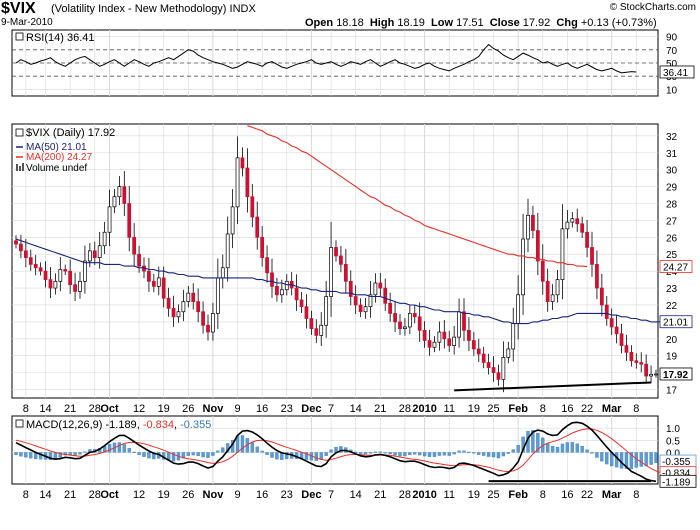 The height and width of the screenshot is (530, 700). I want to click on price-axis-label: 31, so click(672, 154).